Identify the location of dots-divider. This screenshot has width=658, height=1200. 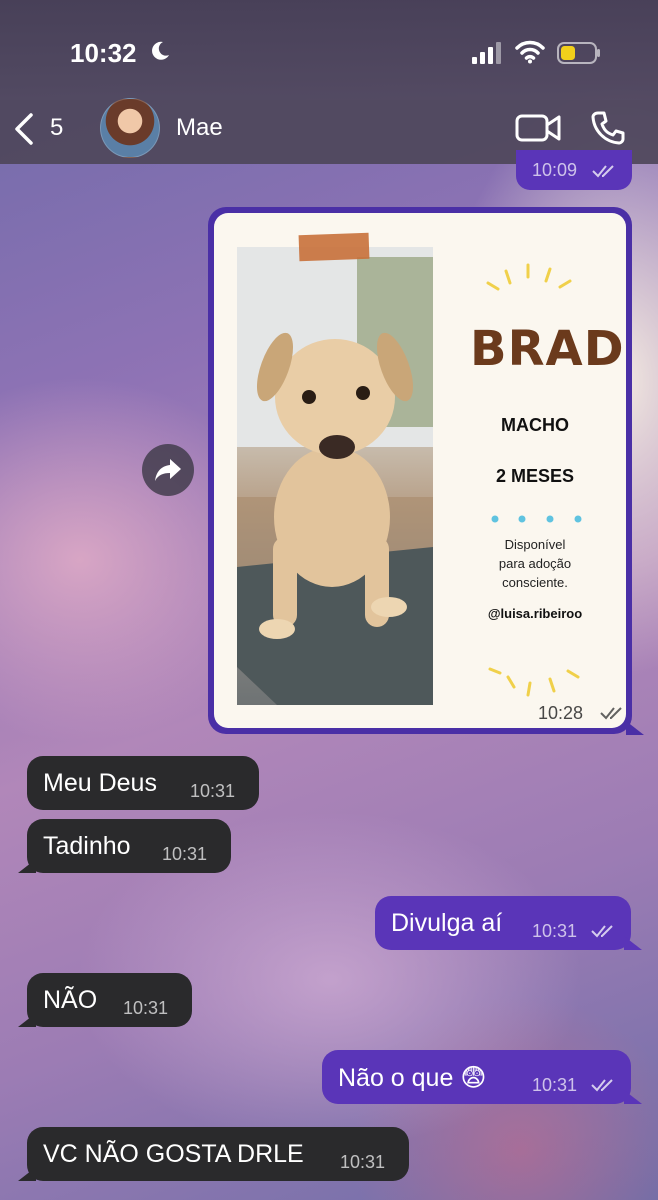
(536, 519).